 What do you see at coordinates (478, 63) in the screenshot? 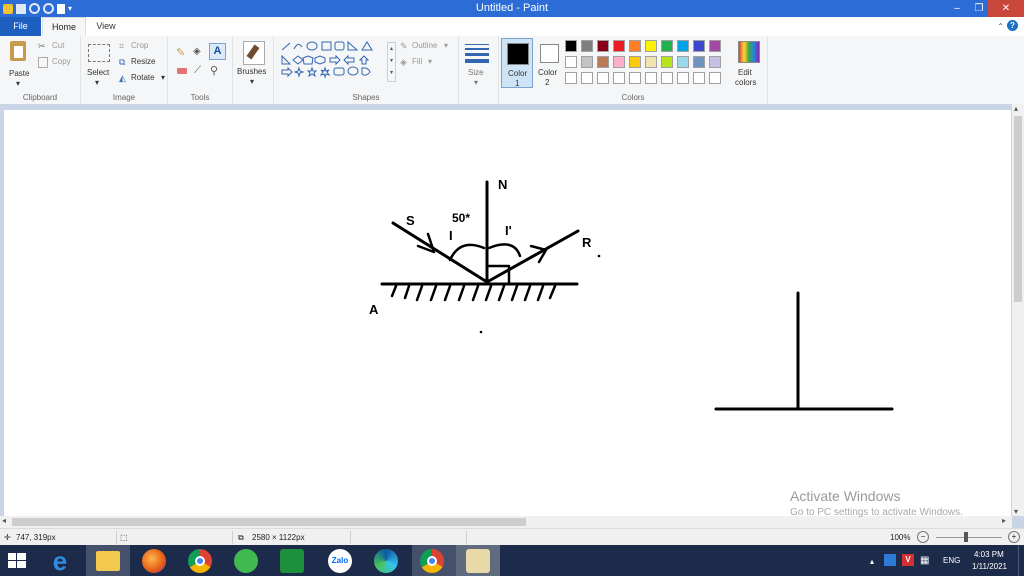
I see `size-button: Size ▾` at bounding box center [478, 63].